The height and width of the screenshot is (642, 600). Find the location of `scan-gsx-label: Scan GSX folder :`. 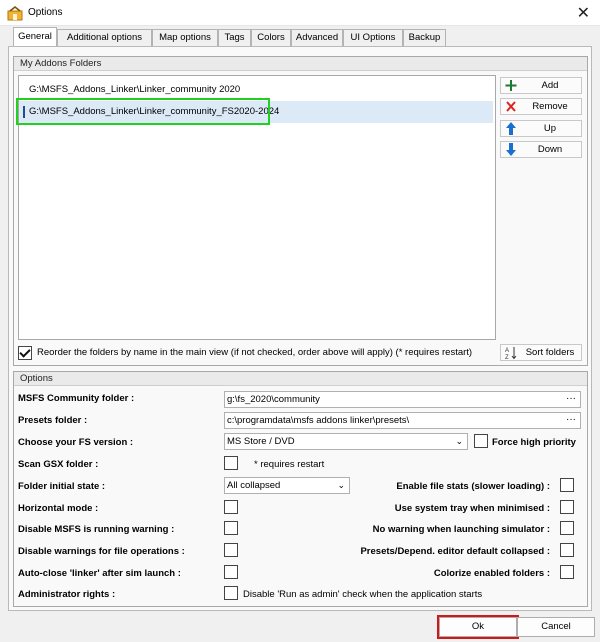

scan-gsx-label: Scan GSX folder : is located at coordinates (58, 464).